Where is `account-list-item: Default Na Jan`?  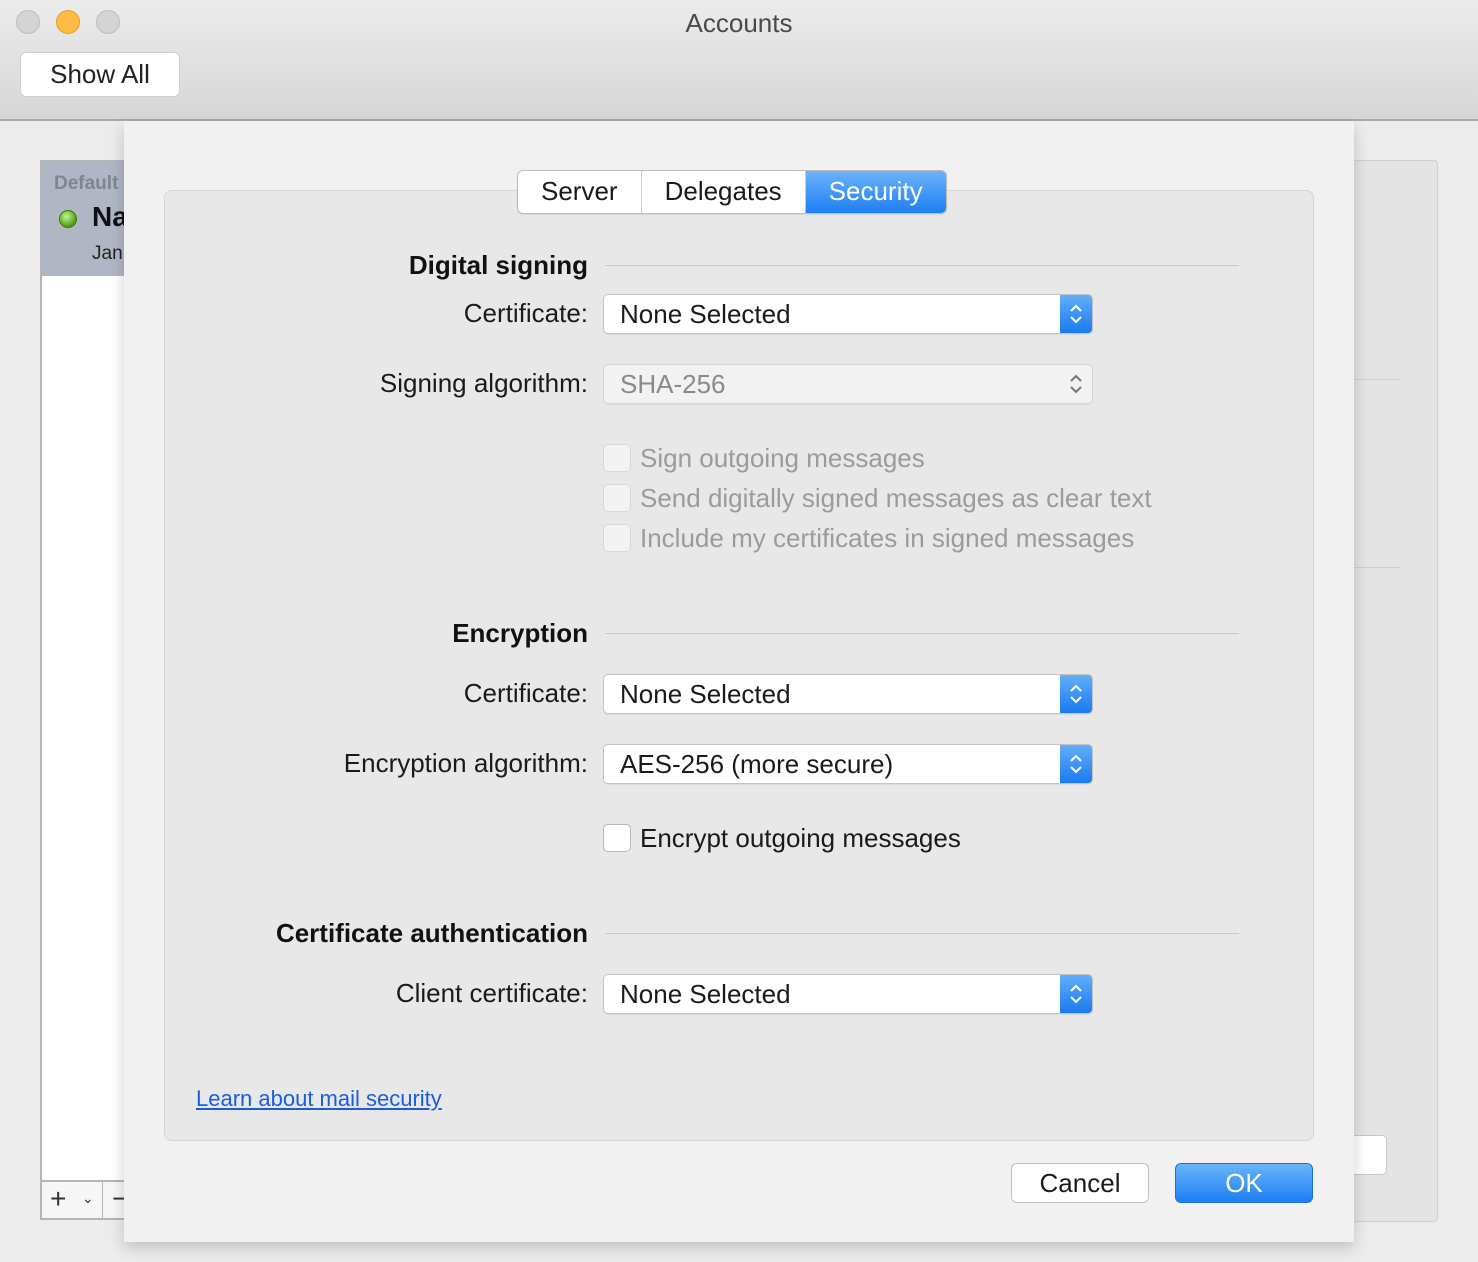
account-list-item: Default Na Jan is located at coordinates (85, 219).